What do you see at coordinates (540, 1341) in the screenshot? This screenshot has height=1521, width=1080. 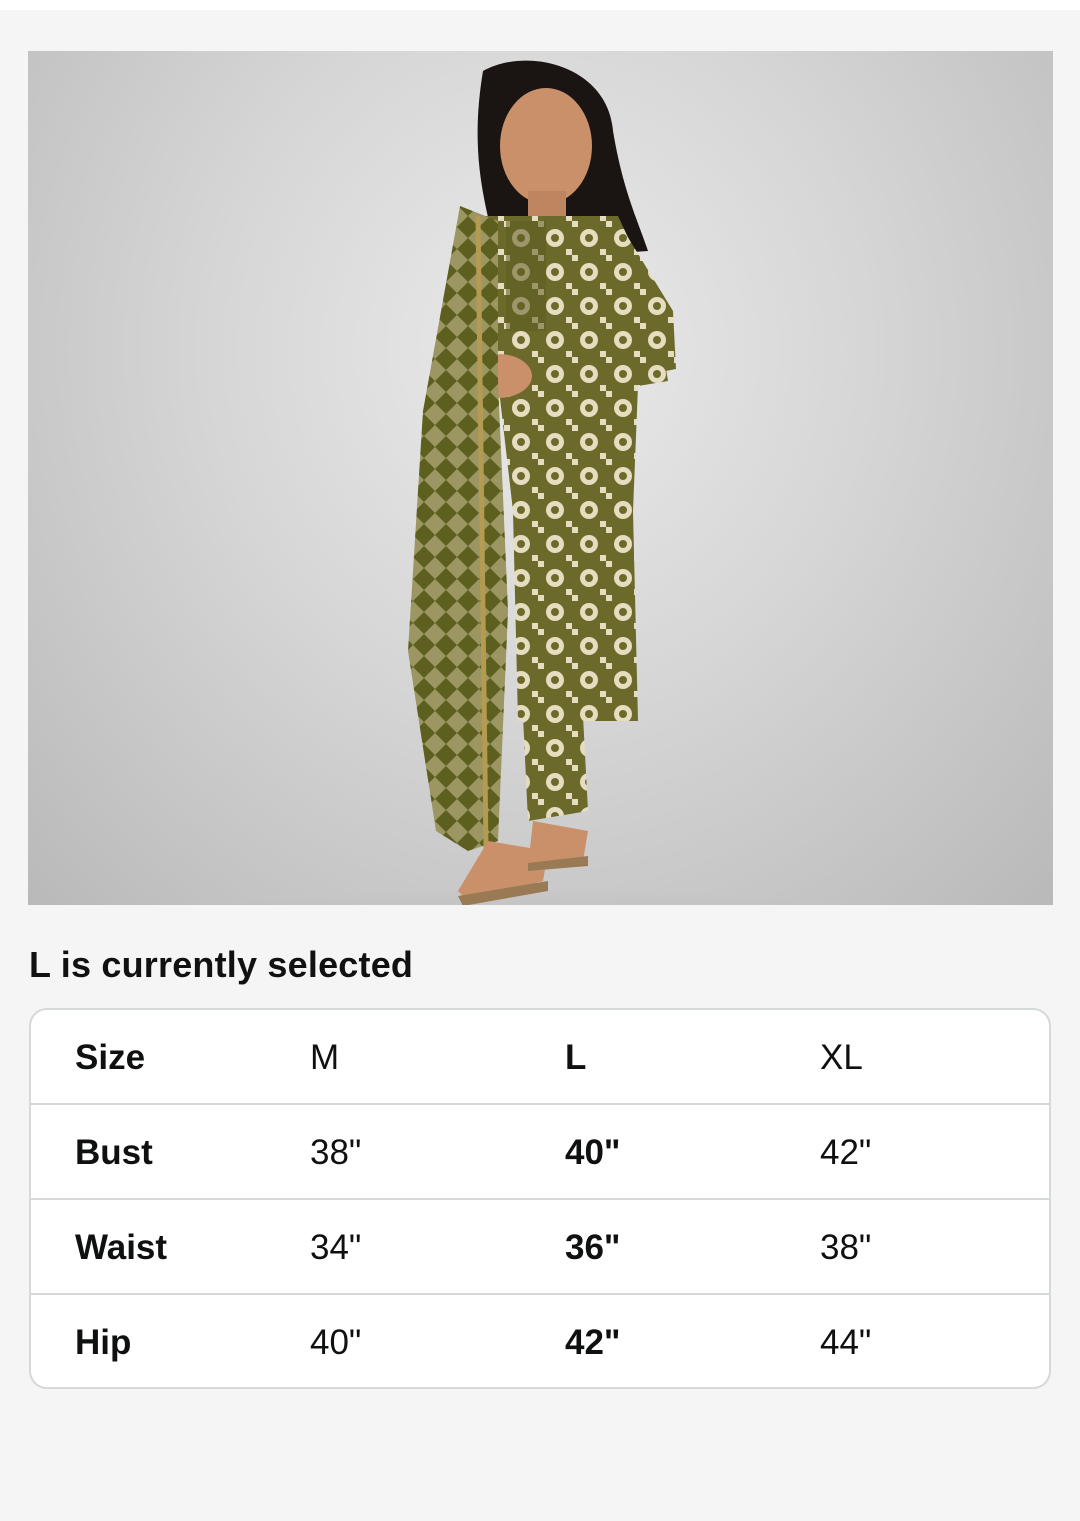 I see `size-chart-row-hip: Hip 40" 42" 44"` at bounding box center [540, 1341].